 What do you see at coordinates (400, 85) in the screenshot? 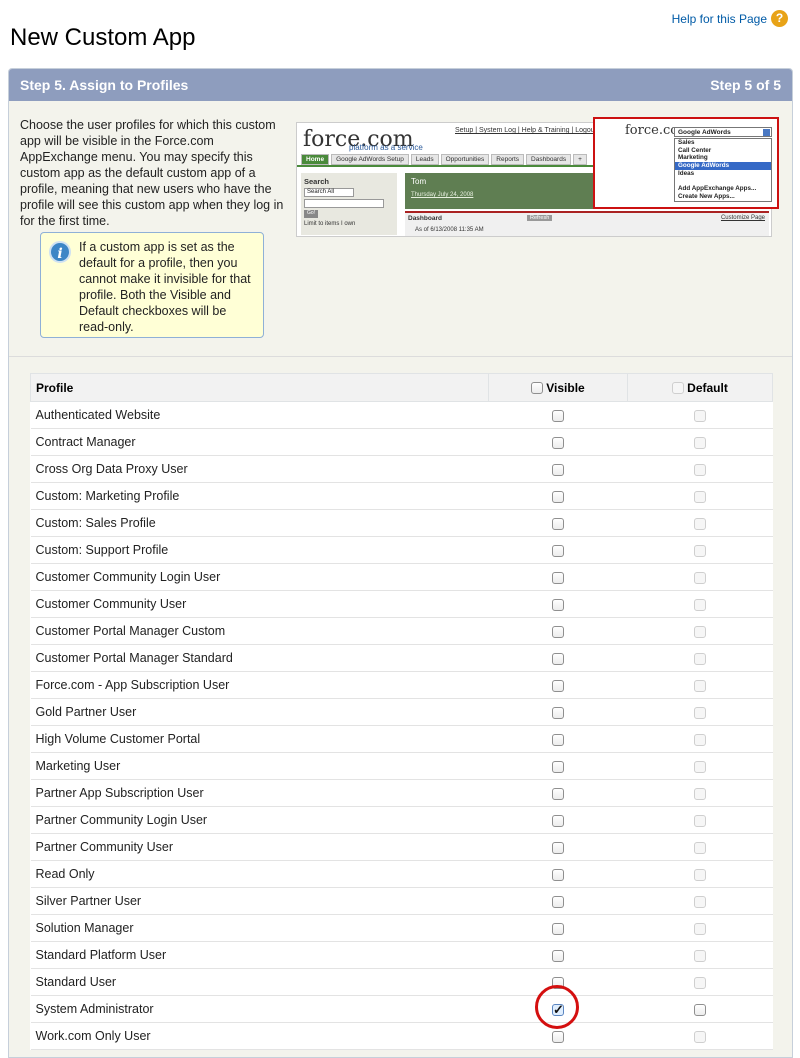
I see `step-header: Step 5. Assign to Profiles Step 5 of 5` at bounding box center [400, 85].